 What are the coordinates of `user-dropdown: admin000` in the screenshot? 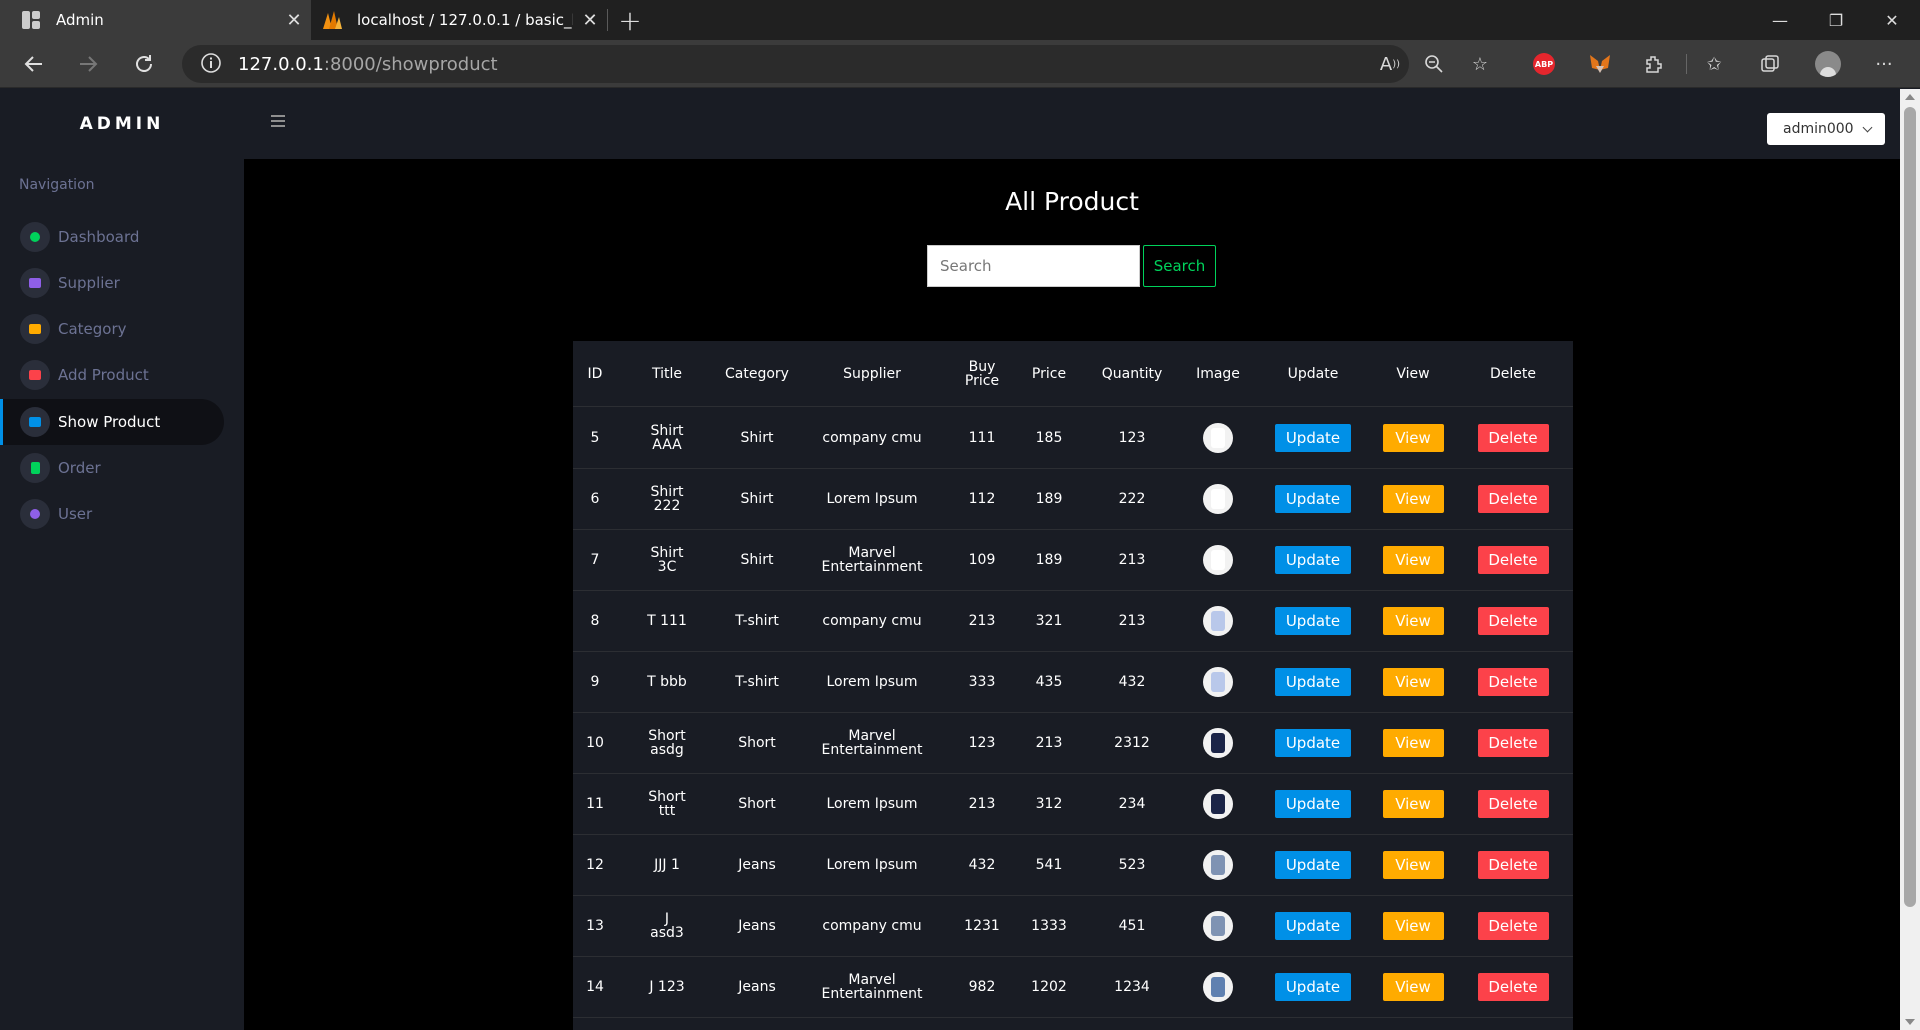 It's located at (1826, 129).